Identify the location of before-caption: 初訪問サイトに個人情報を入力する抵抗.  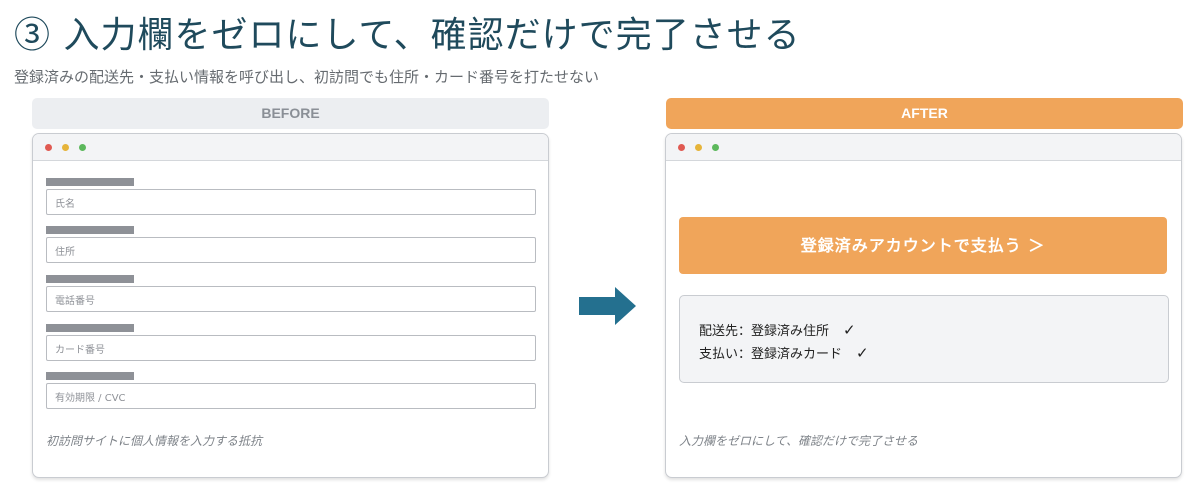
(154, 441).